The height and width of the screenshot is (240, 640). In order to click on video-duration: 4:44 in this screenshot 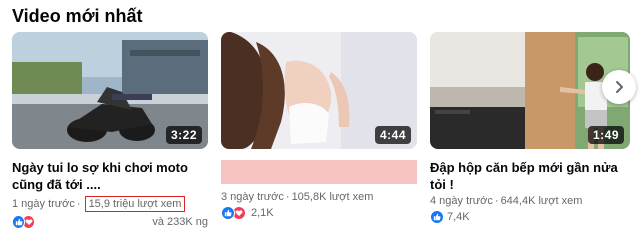, I will do `click(392, 135)`.